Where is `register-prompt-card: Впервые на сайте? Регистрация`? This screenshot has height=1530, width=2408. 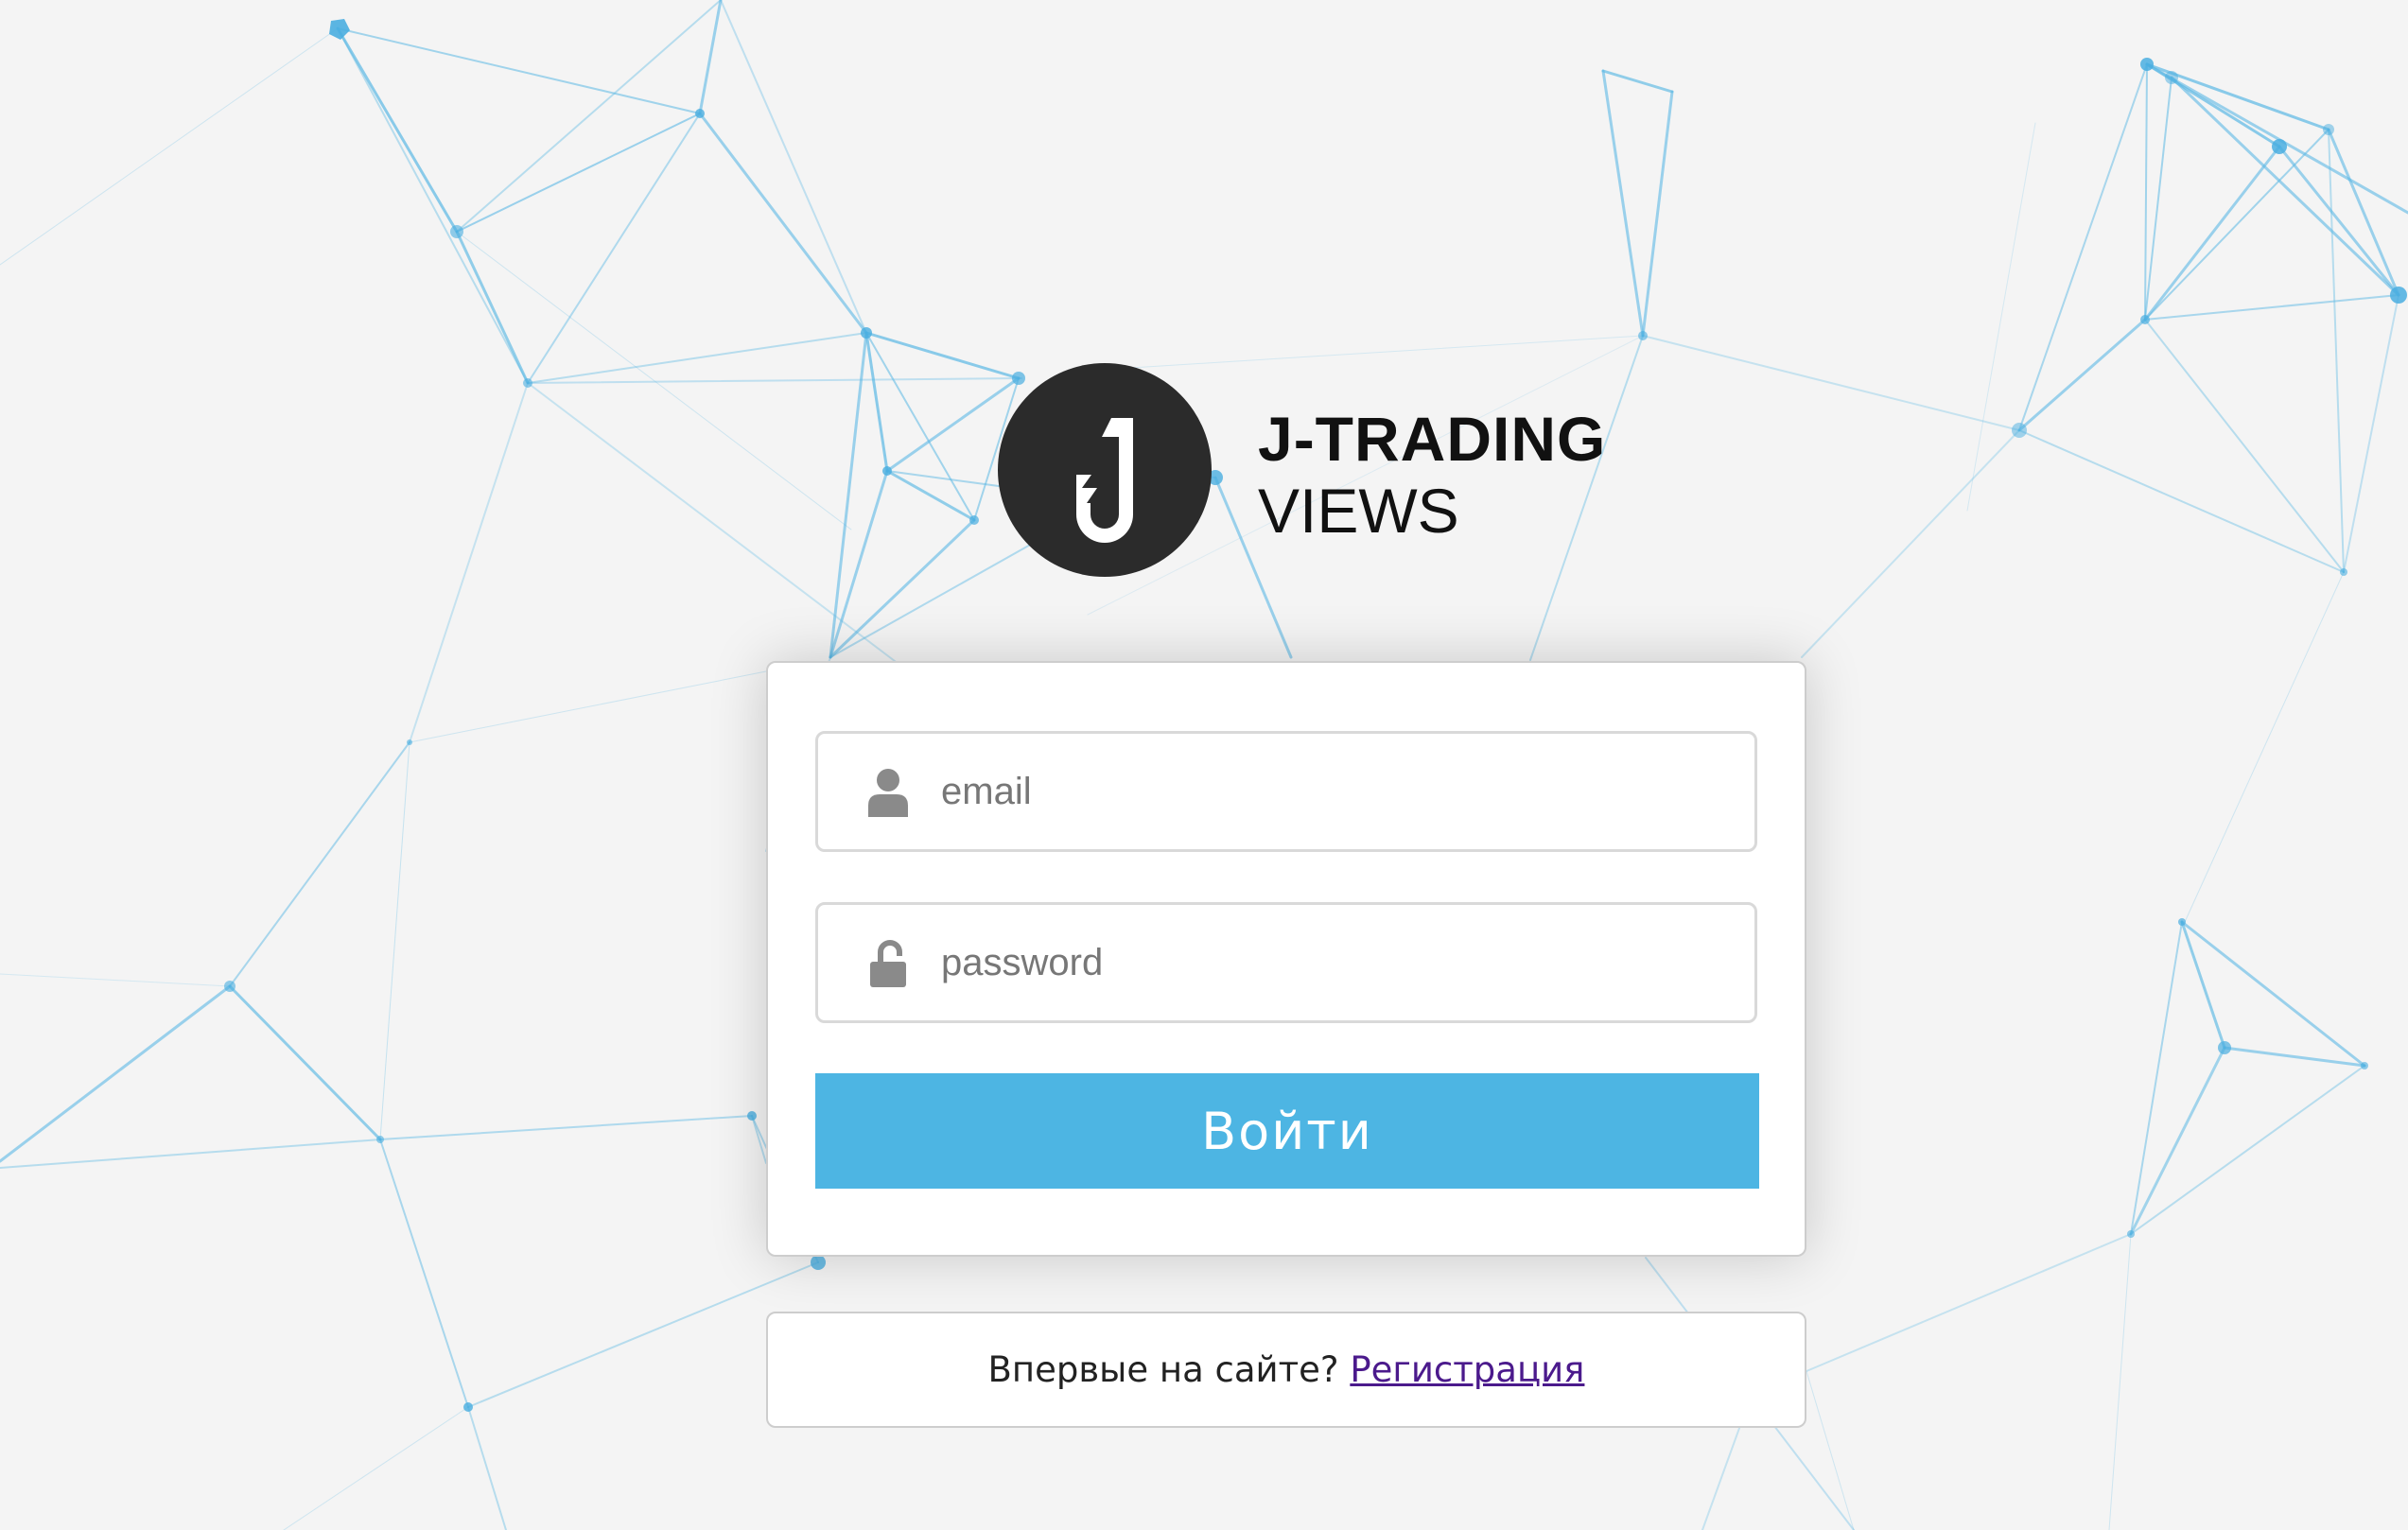 register-prompt-card: Впервые на сайте? Регистрация is located at coordinates (1286, 1370).